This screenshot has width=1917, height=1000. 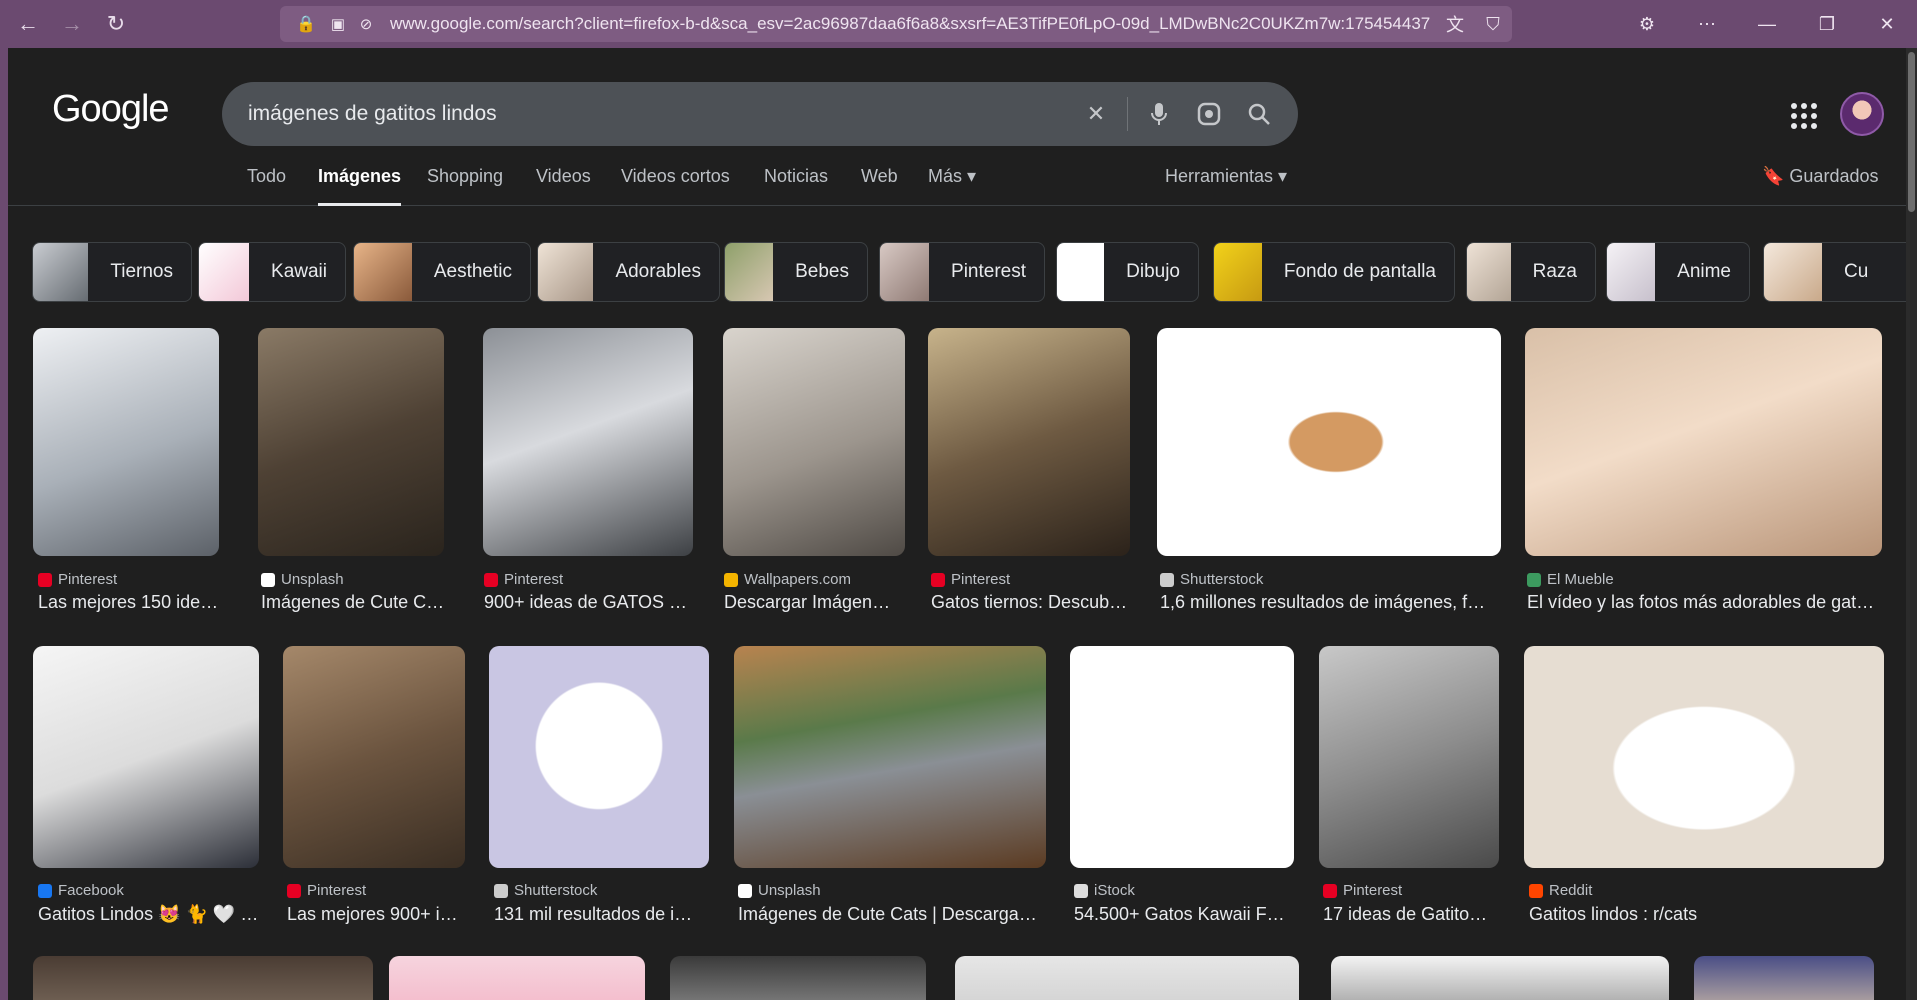 I want to click on tab-mas: Más ▾, so click(x=952, y=186).